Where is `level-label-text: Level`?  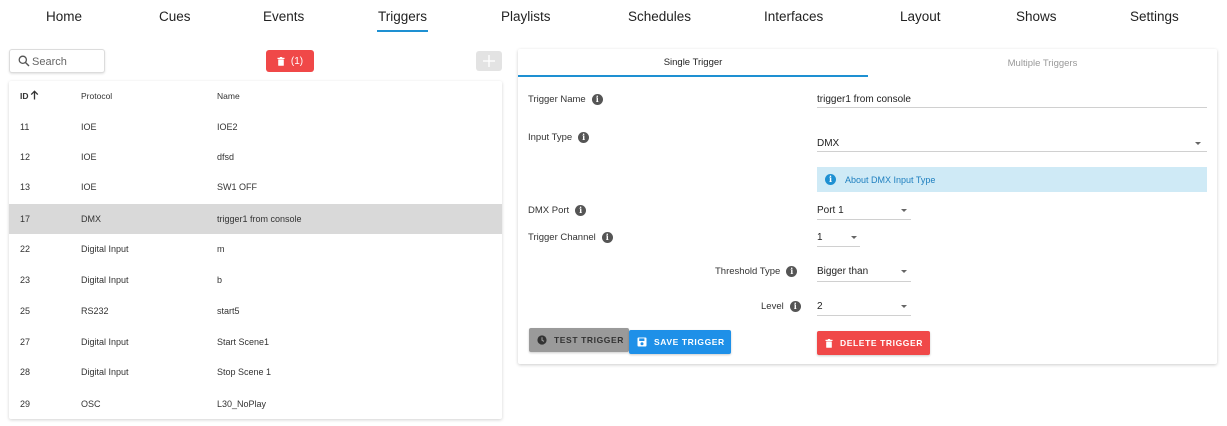
level-label-text: Level is located at coordinates (772, 306).